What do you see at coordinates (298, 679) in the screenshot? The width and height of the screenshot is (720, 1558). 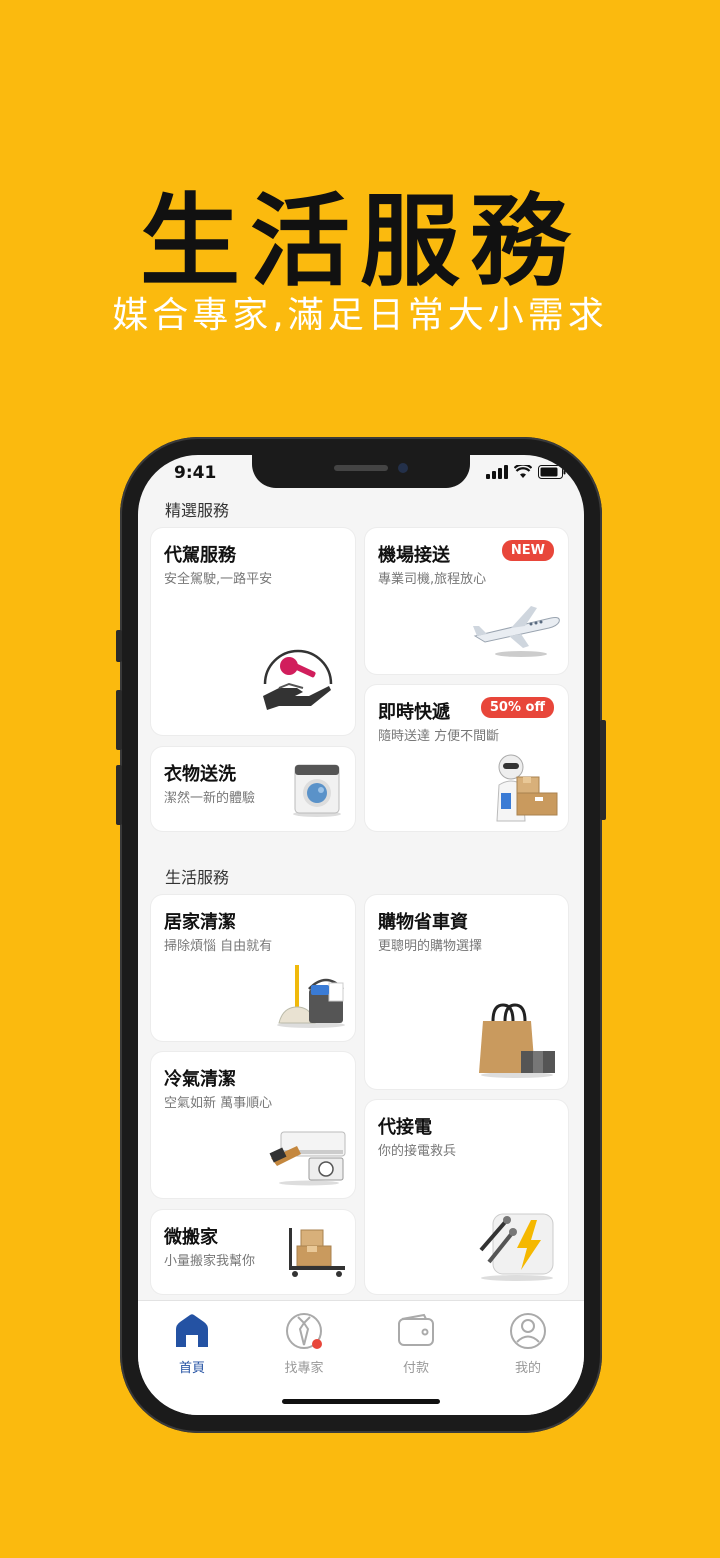 I see `car-key-hand-icon` at bounding box center [298, 679].